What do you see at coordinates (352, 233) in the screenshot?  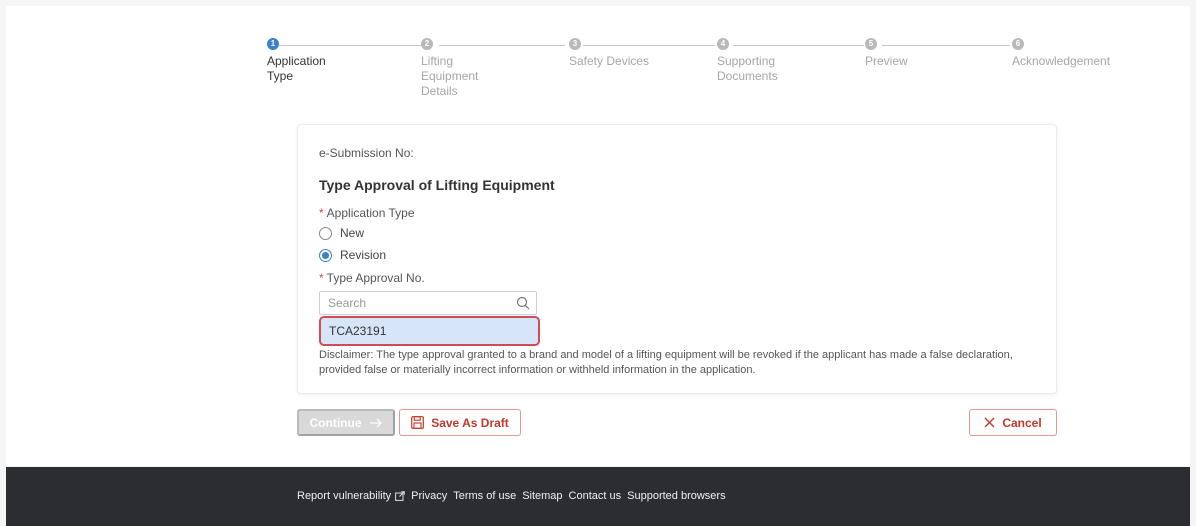 I see `radio-new-label: New` at bounding box center [352, 233].